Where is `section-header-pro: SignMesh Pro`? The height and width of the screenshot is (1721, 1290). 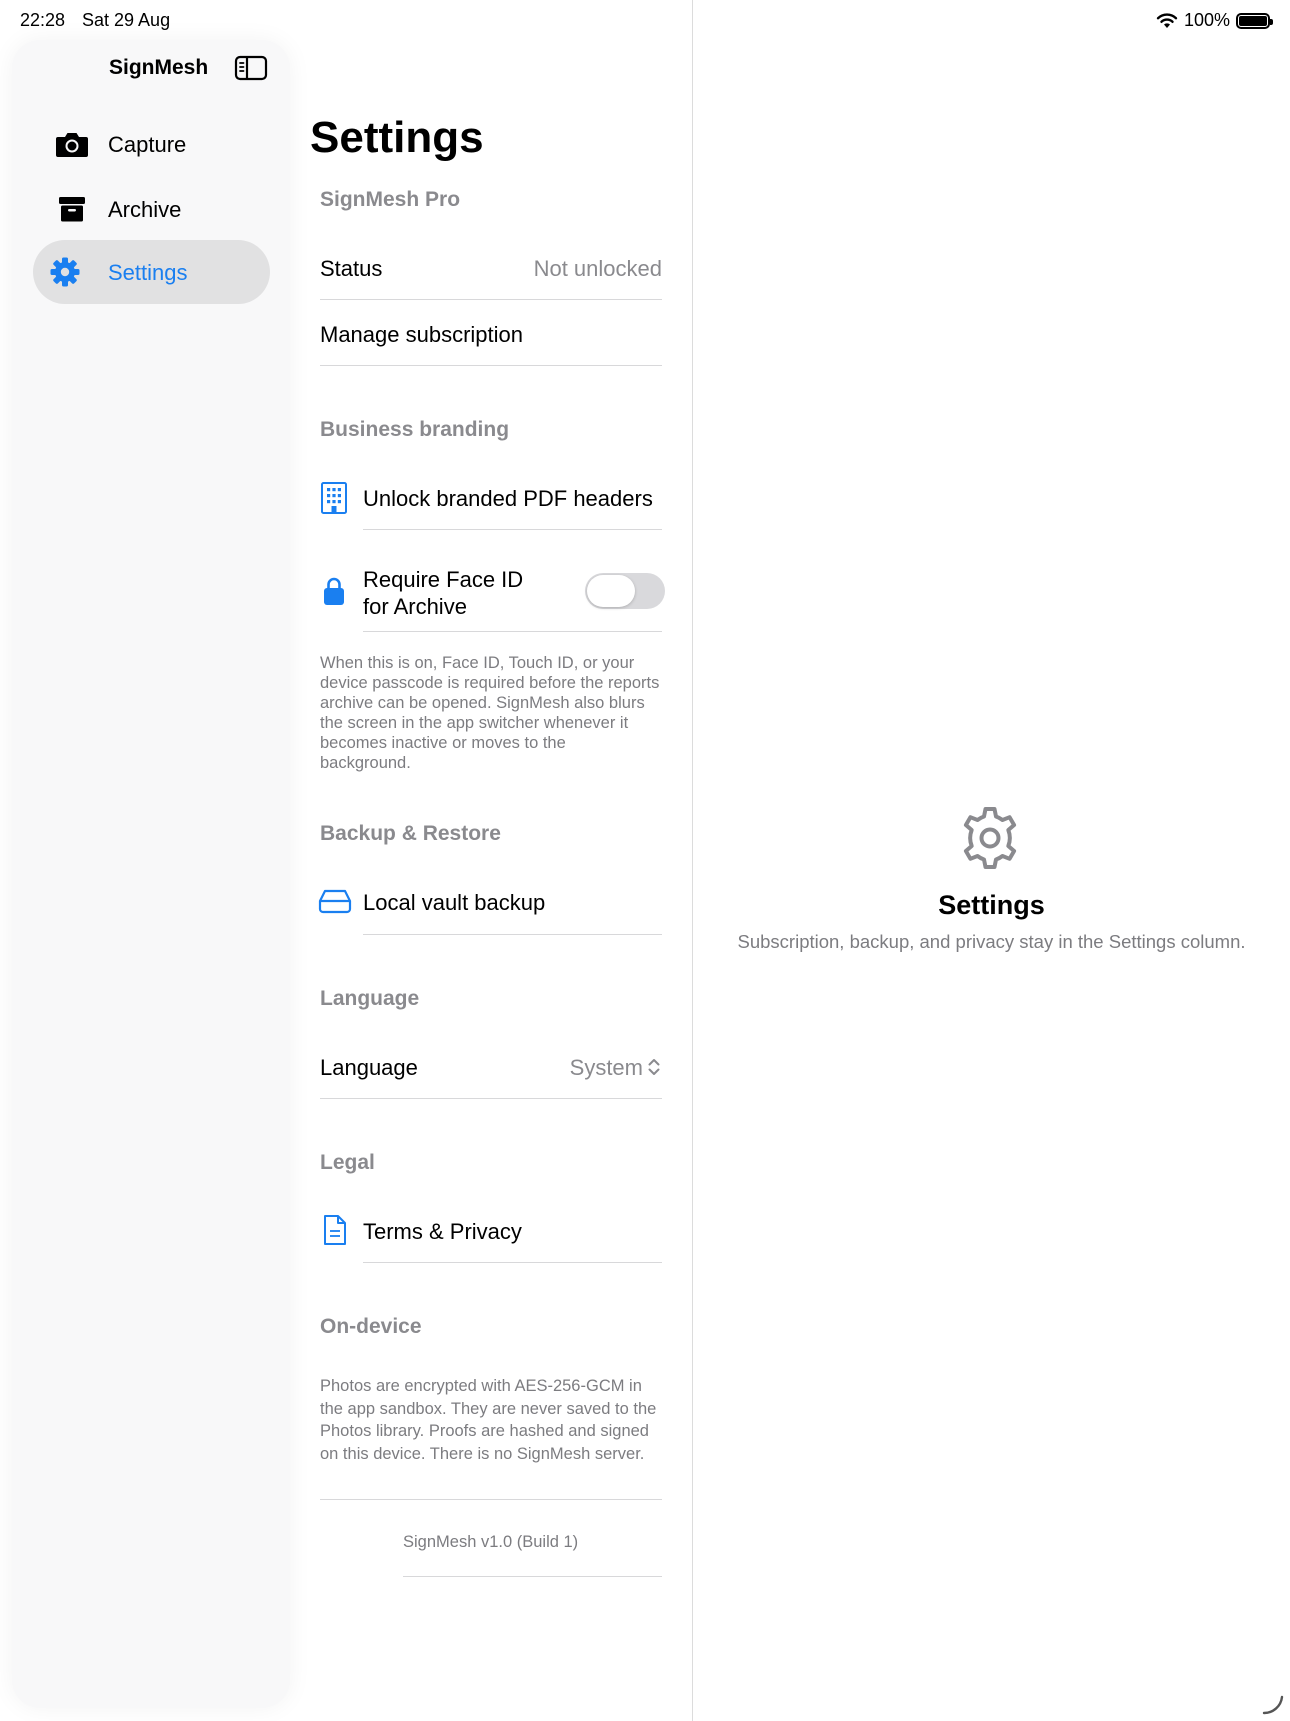 section-header-pro: SignMesh Pro is located at coordinates (390, 199).